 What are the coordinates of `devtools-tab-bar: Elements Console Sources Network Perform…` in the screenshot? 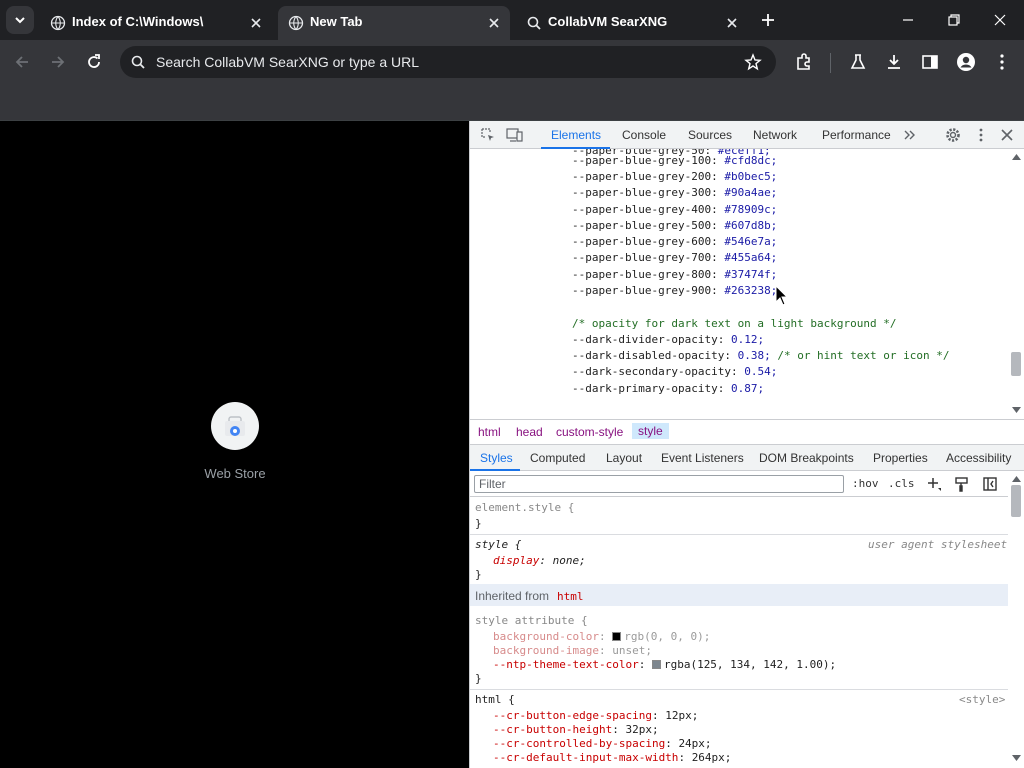 It's located at (747, 135).